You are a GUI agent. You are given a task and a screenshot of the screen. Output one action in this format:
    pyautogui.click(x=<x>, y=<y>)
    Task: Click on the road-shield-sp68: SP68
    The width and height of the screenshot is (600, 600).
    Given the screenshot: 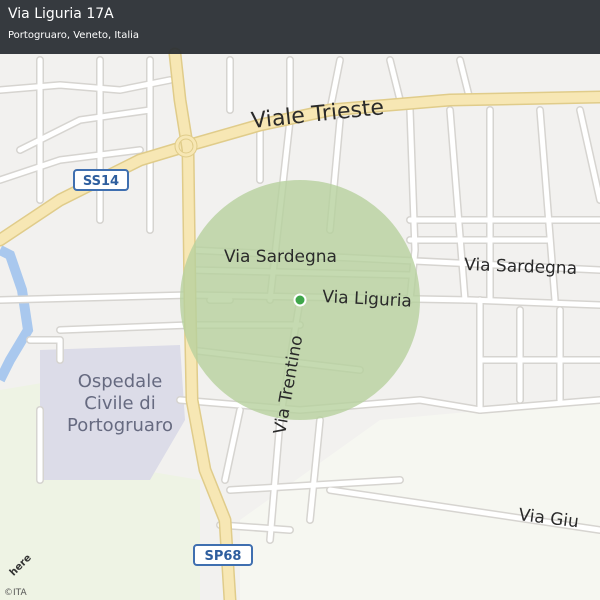 What is the action you would take?
    pyautogui.click(x=223, y=555)
    